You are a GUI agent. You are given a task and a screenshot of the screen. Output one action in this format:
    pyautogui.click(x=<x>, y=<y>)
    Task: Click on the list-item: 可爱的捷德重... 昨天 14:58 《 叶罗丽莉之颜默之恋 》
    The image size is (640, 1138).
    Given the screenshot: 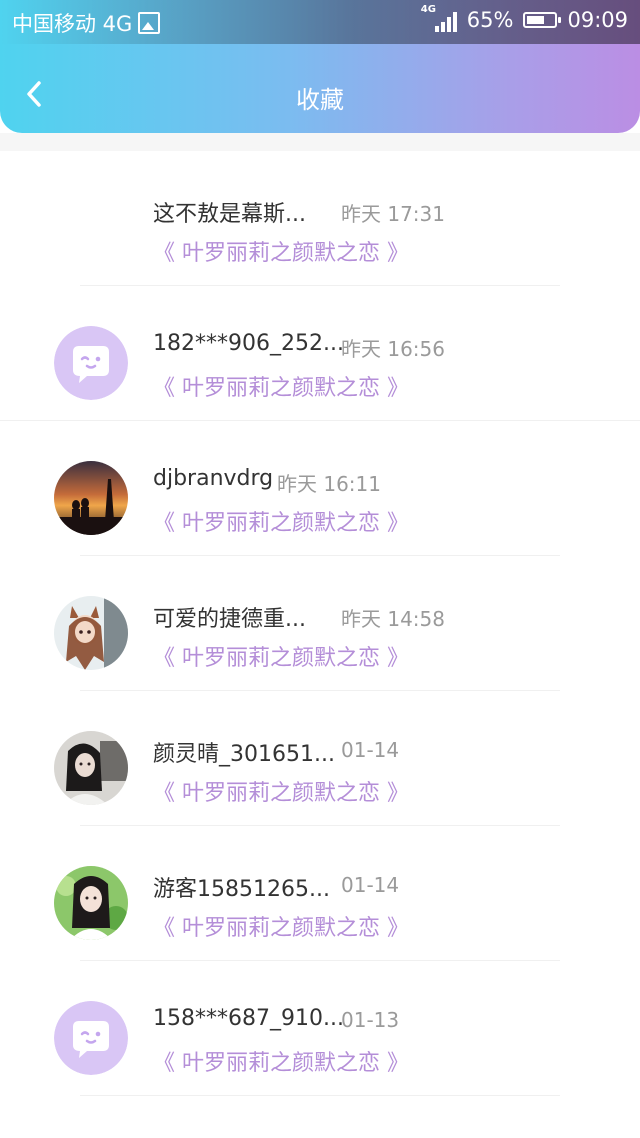 What is the action you would take?
    pyautogui.click(x=320, y=623)
    